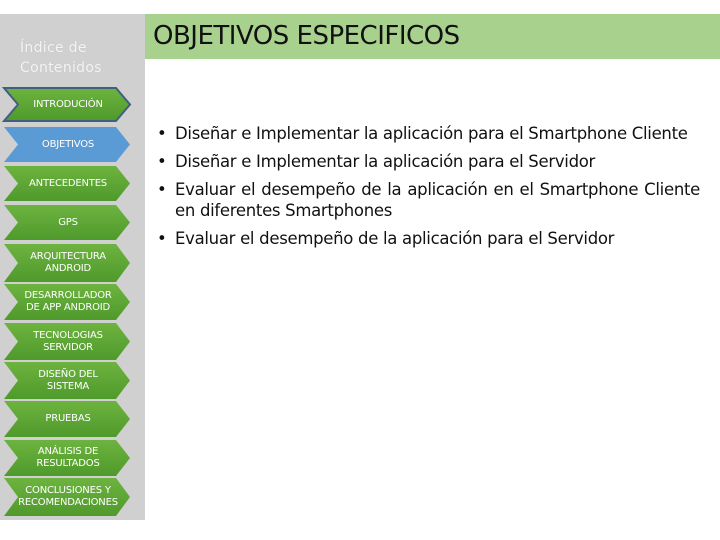 The image size is (720, 540). I want to click on slide-title-bar: OBJETIVOS ESPECIFICOS, so click(432, 36).